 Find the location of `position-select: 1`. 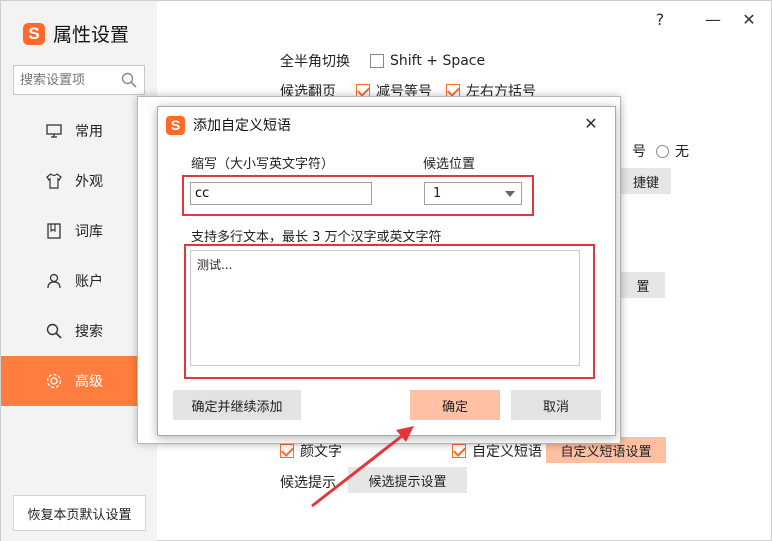

position-select: 1 is located at coordinates (473, 193).